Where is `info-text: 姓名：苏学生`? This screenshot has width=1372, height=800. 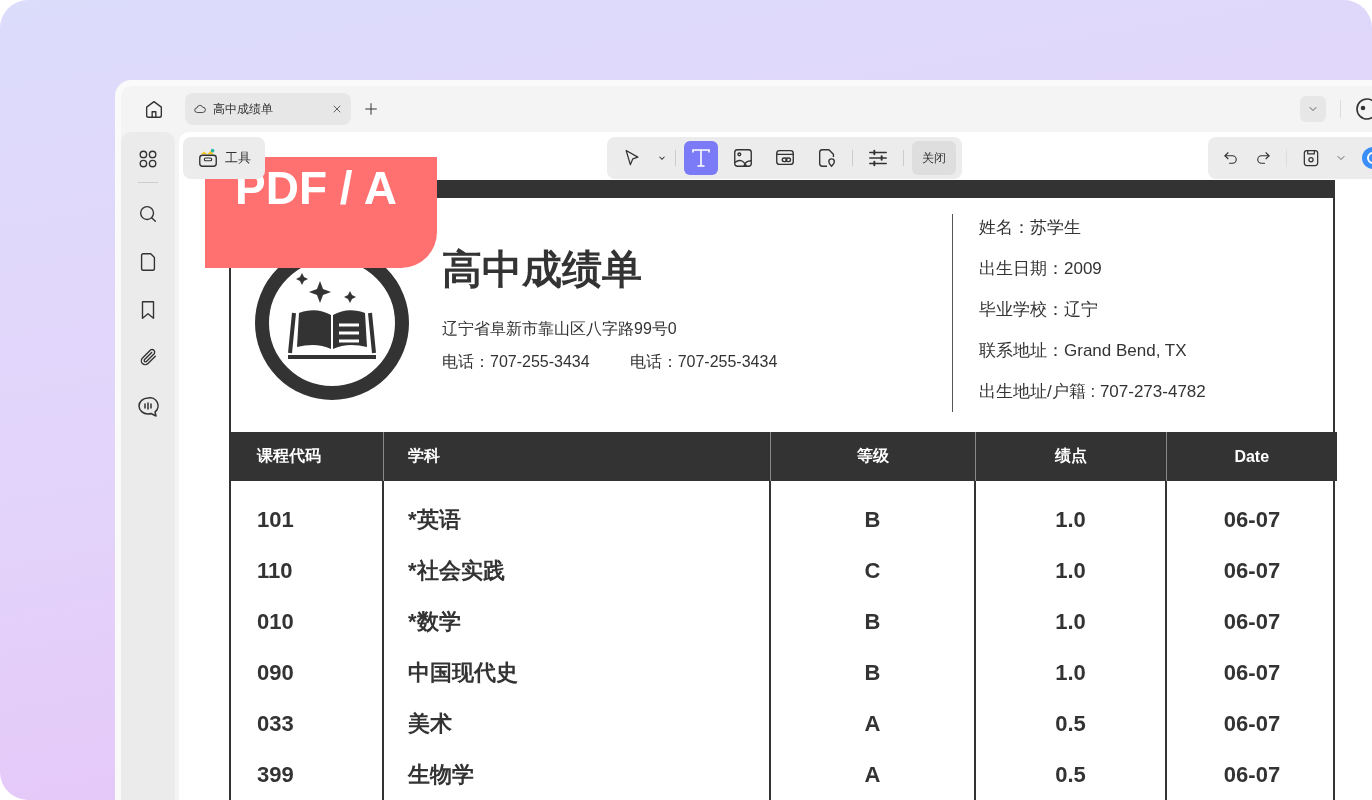 info-text: 姓名：苏学生 is located at coordinates (1030, 228).